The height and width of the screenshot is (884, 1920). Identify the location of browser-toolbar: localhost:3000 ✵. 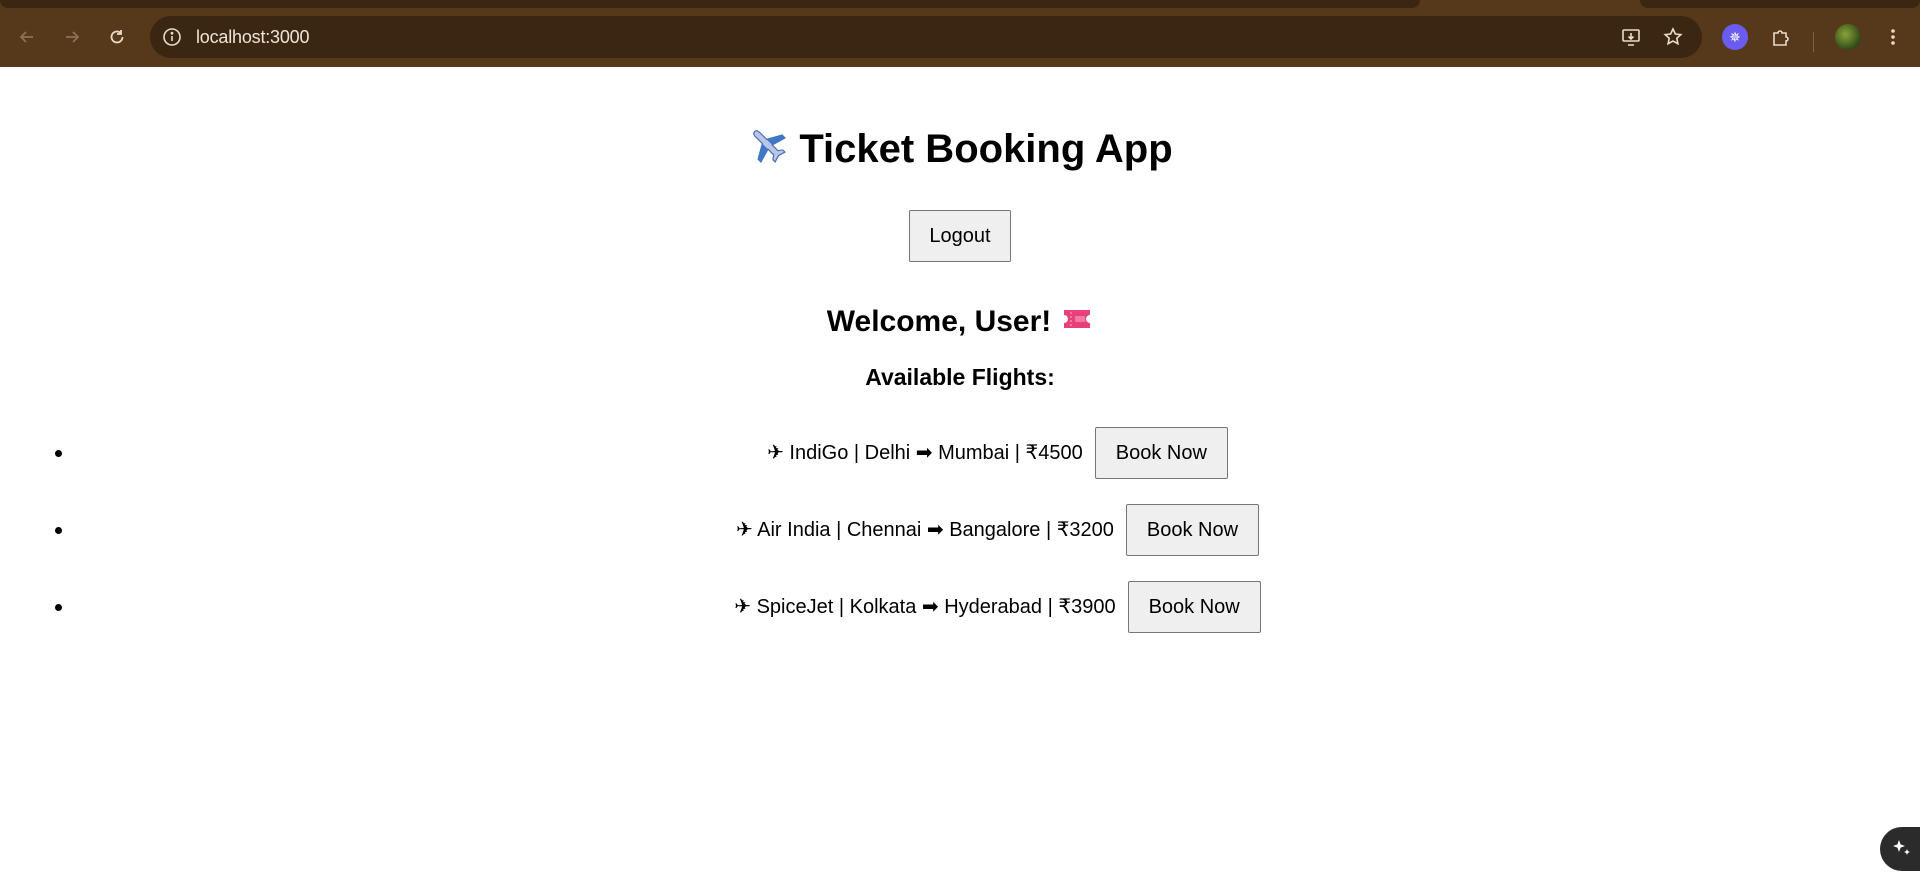
(960, 37).